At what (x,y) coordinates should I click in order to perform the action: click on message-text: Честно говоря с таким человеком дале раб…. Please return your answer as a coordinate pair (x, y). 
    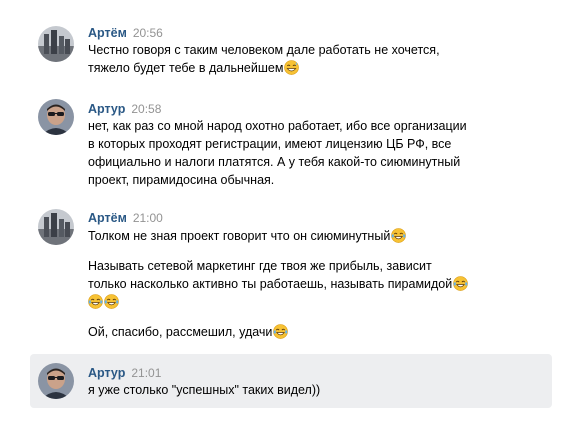
    Looking at the image, I should click on (264, 59).